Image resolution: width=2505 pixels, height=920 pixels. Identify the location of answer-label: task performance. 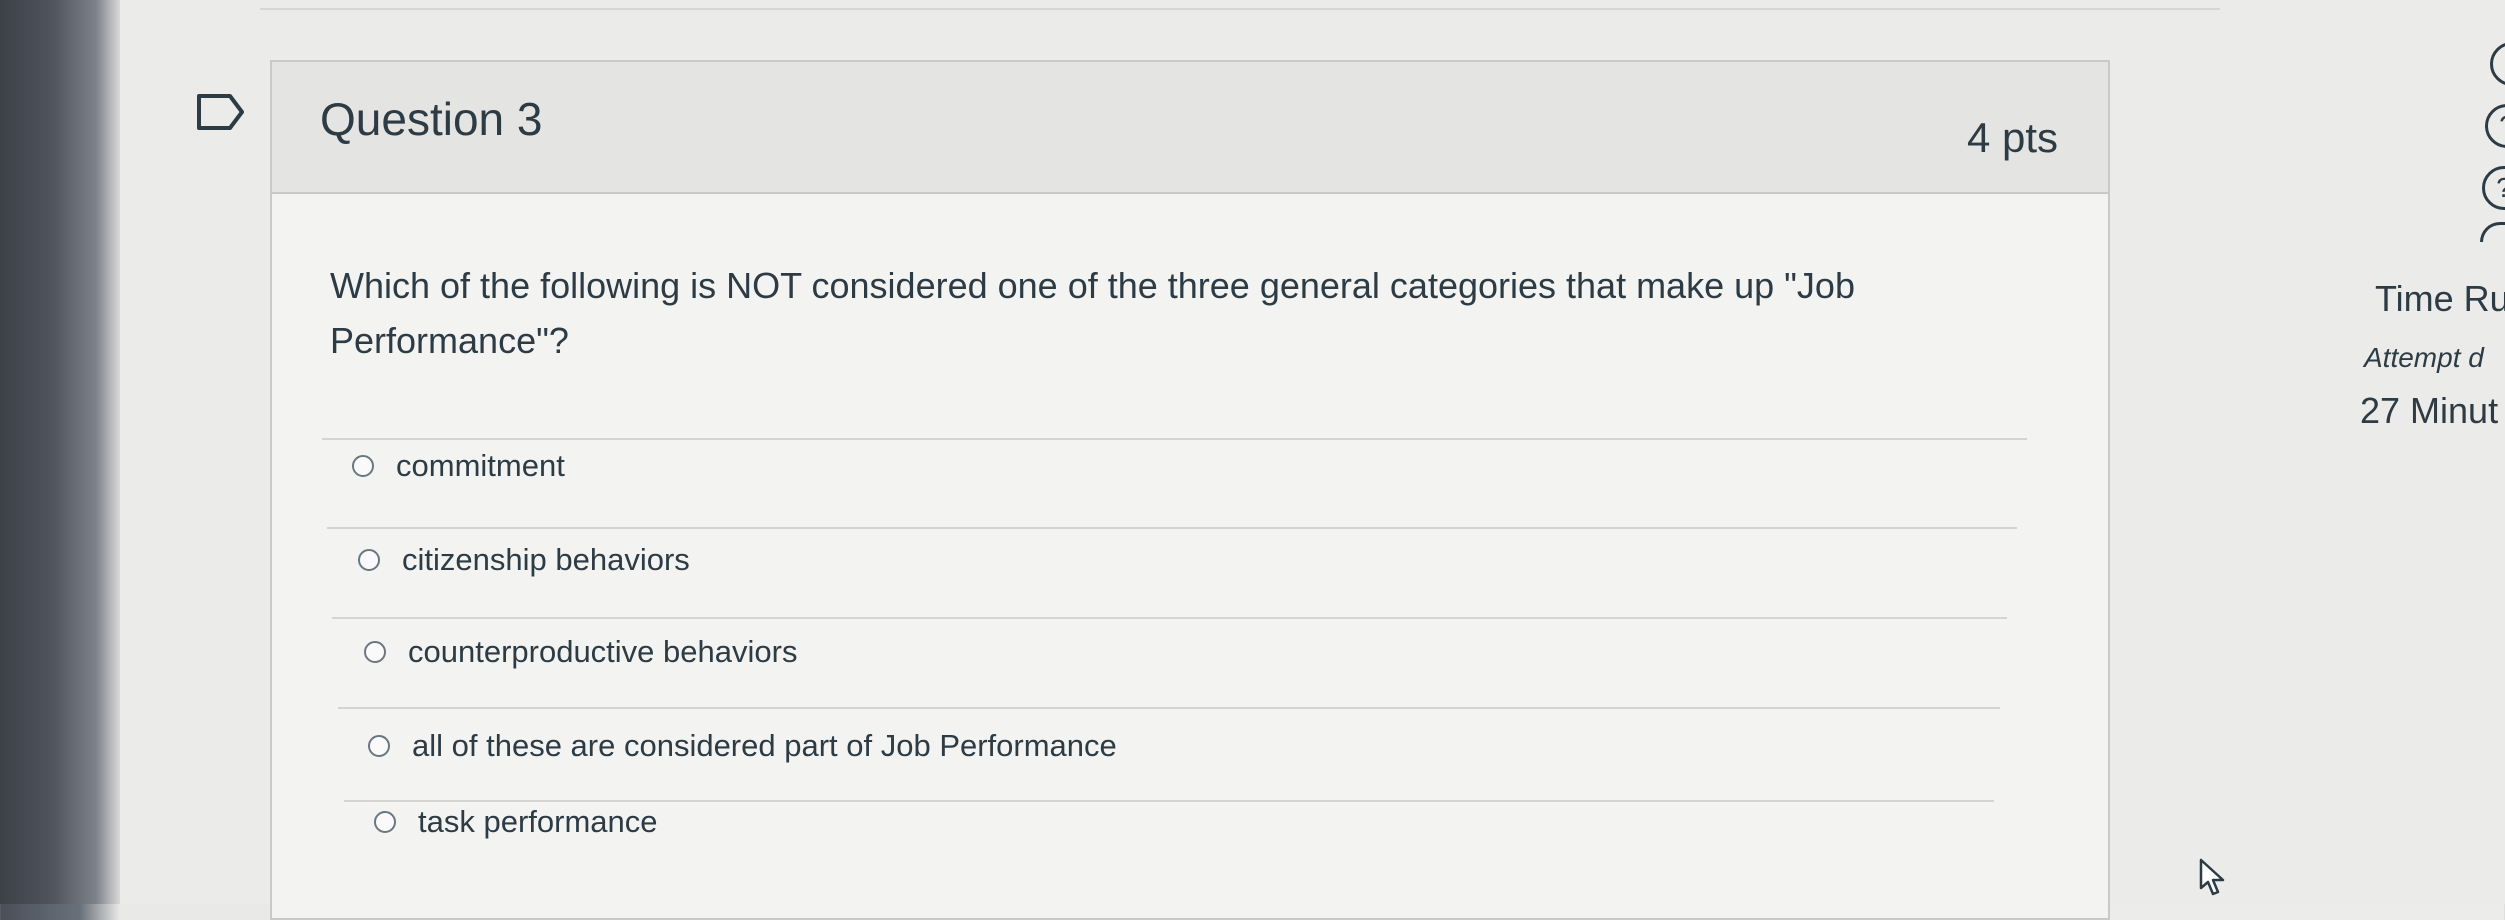
(538, 821).